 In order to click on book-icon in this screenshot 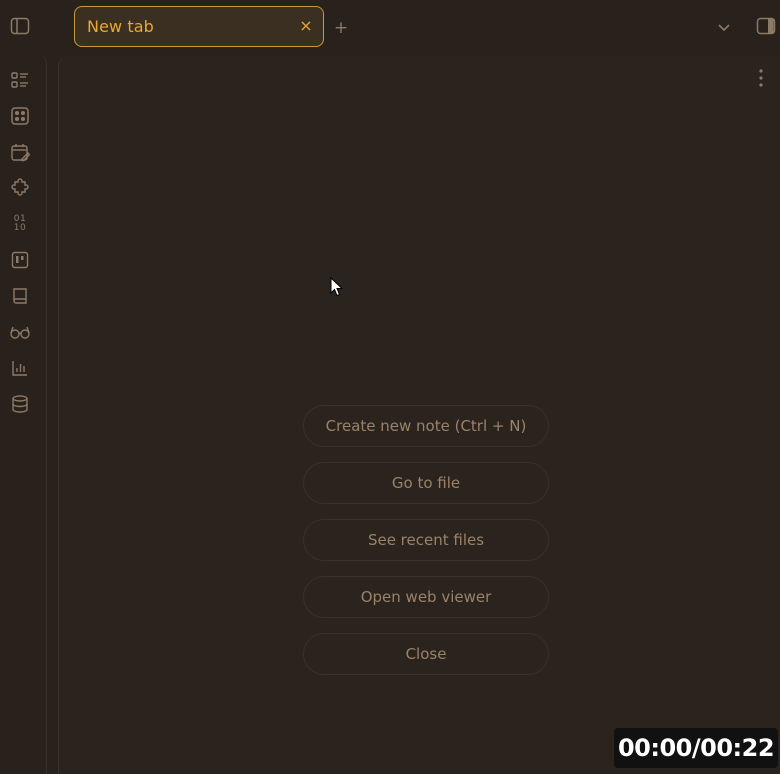, I will do `click(20, 296)`.